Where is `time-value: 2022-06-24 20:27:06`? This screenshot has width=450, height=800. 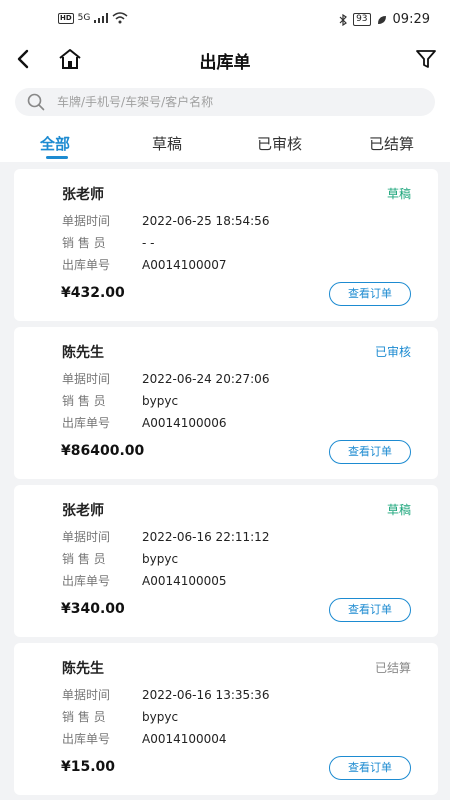 time-value: 2022-06-24 20:27:06 is located at coordinates (206, 379).